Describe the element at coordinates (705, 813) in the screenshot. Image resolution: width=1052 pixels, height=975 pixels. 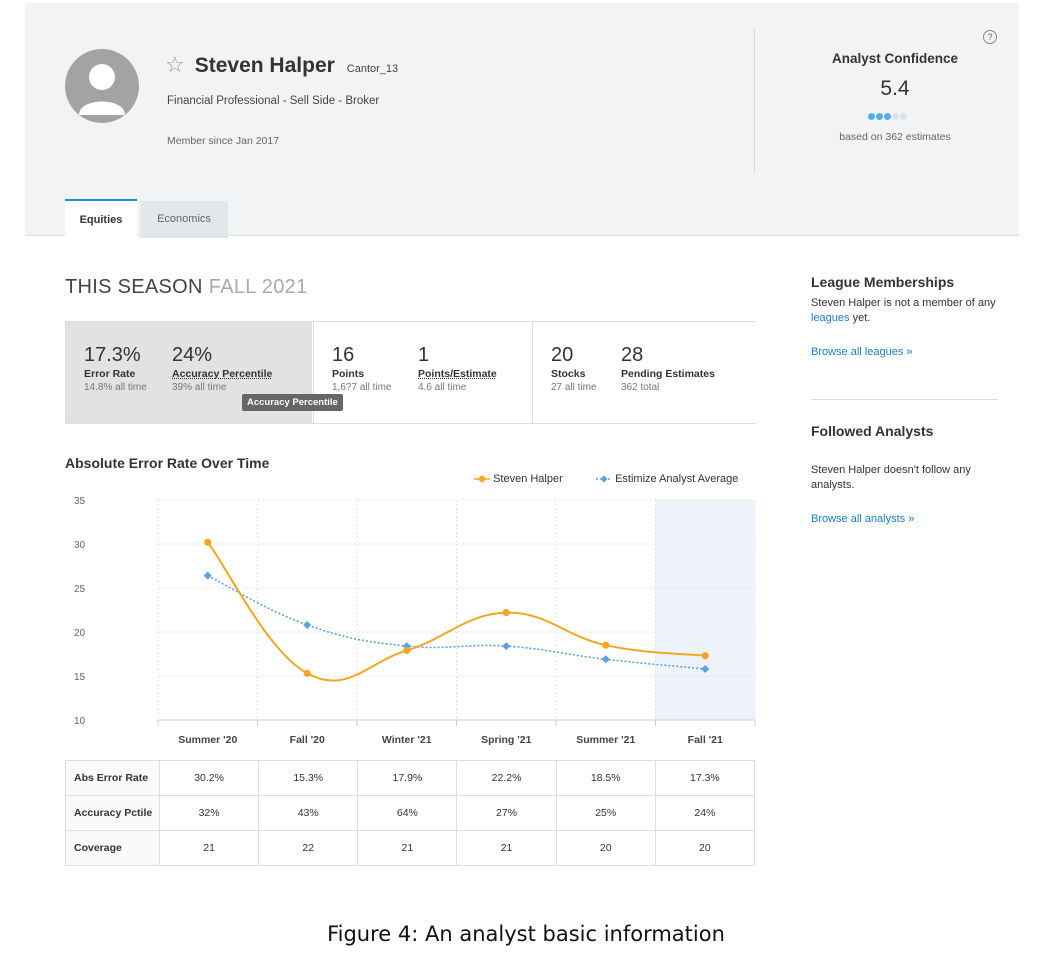
I see `table-cell: 24%` at that location.